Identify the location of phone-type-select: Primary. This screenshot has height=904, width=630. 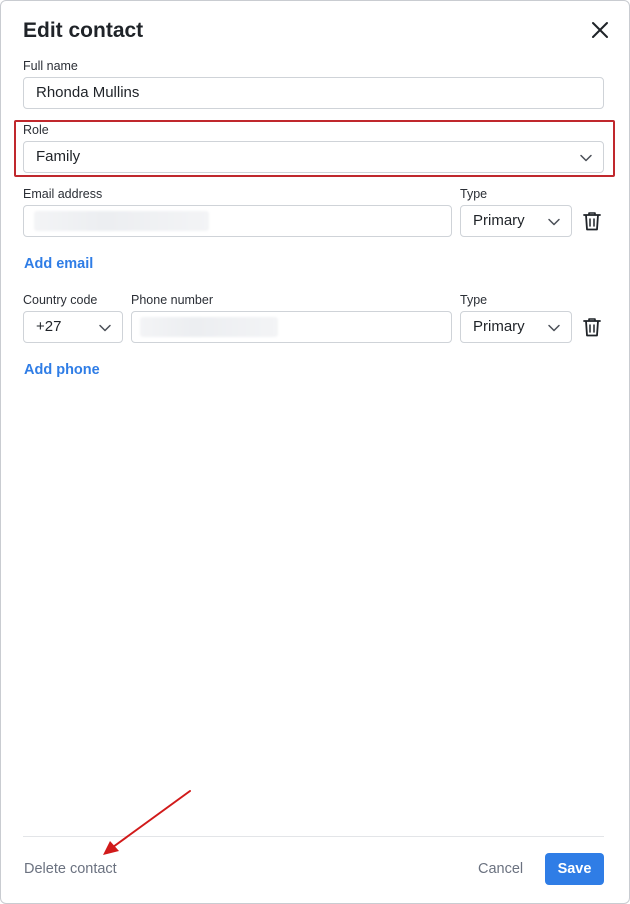
(516, 327).